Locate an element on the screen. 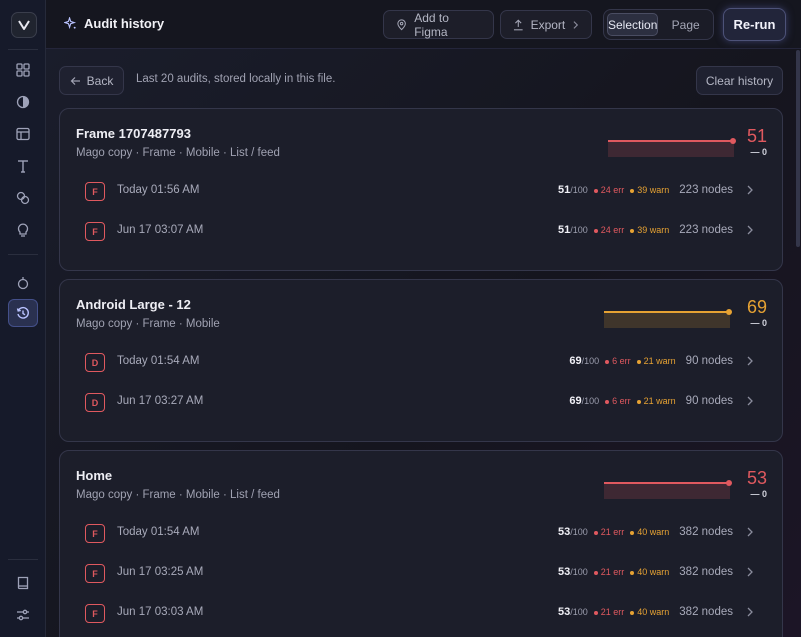 This screenshot has width=801, height=637. export-label: Export is located at coordinates (548, 24).